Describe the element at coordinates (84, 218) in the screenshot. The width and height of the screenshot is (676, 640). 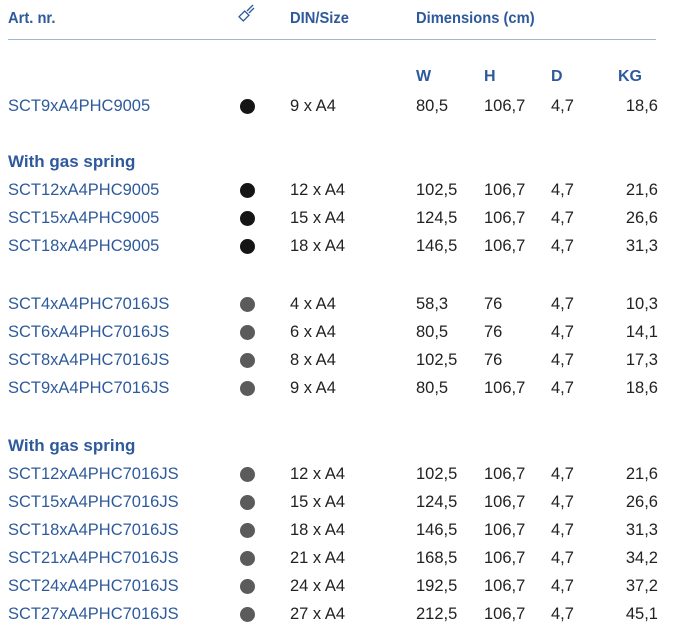
I see `article-number: SCT15xA4PHC9005` at that location.